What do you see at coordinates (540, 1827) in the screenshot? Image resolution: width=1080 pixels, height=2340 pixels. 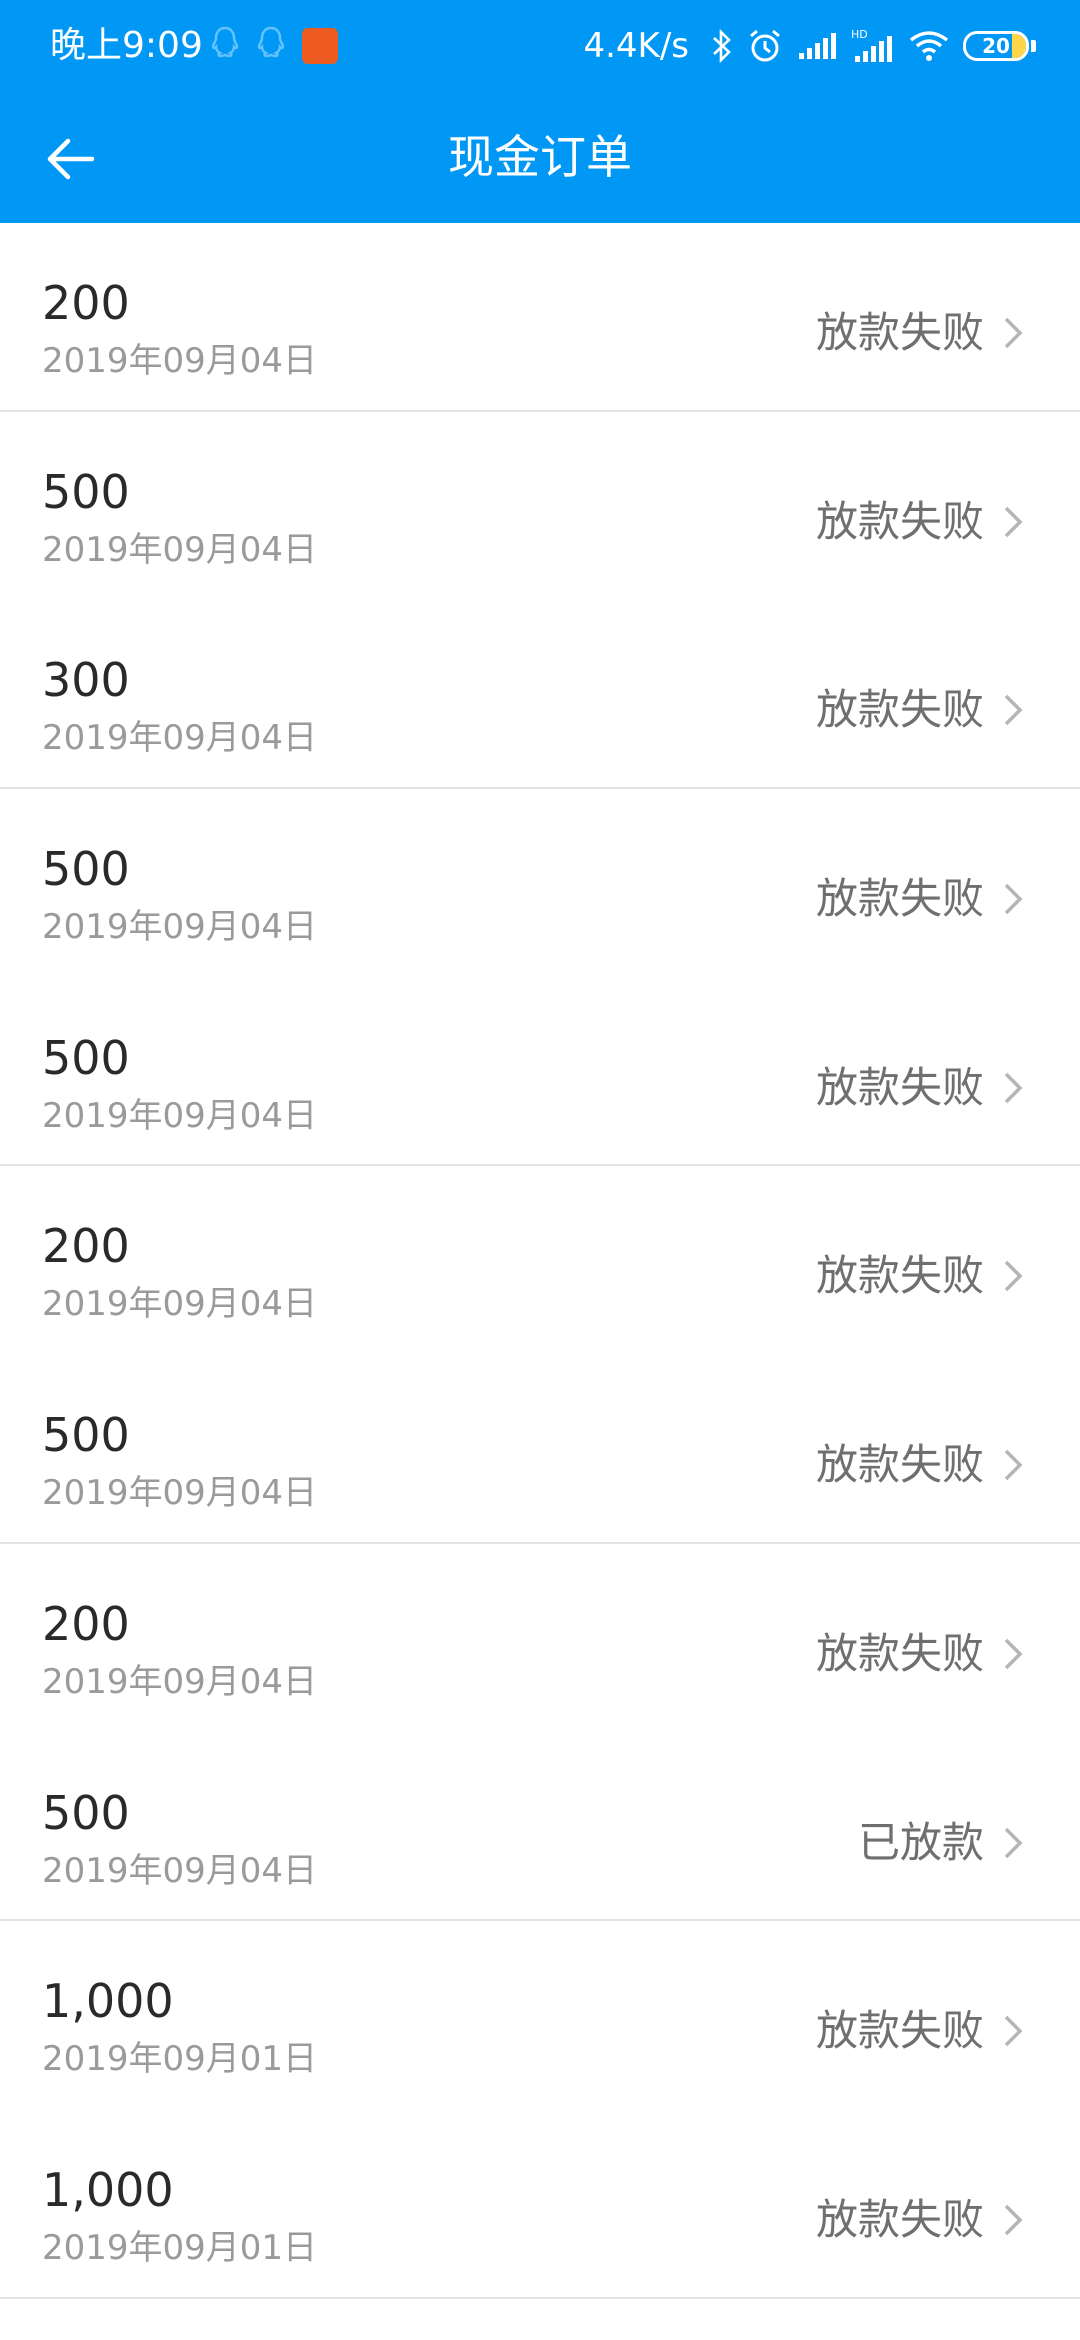 I see `order-item: 500 2019年09月04日 已放款` at bounding box center [540, 1827].